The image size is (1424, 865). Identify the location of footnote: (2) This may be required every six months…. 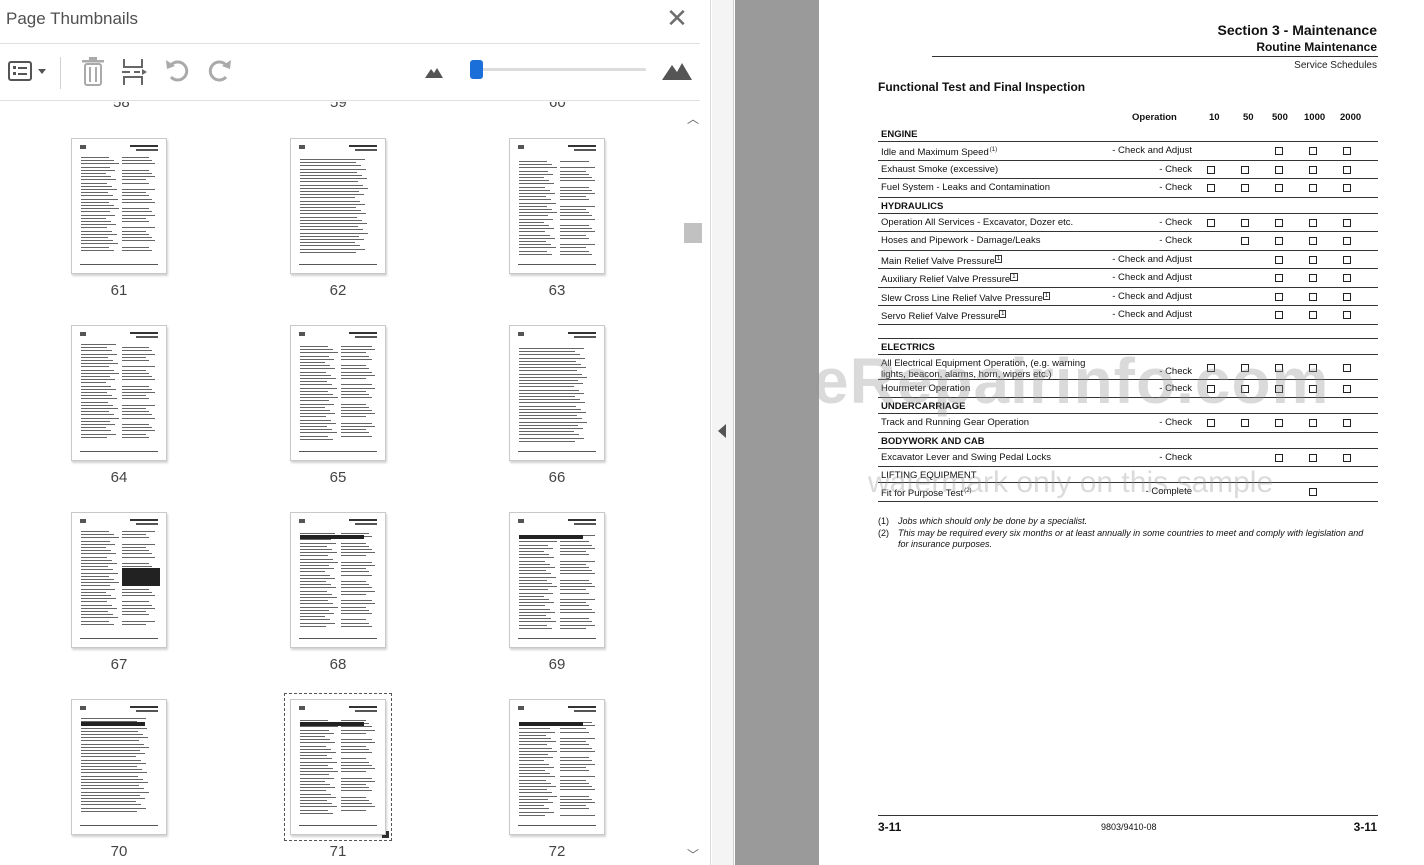
(1123, 539).